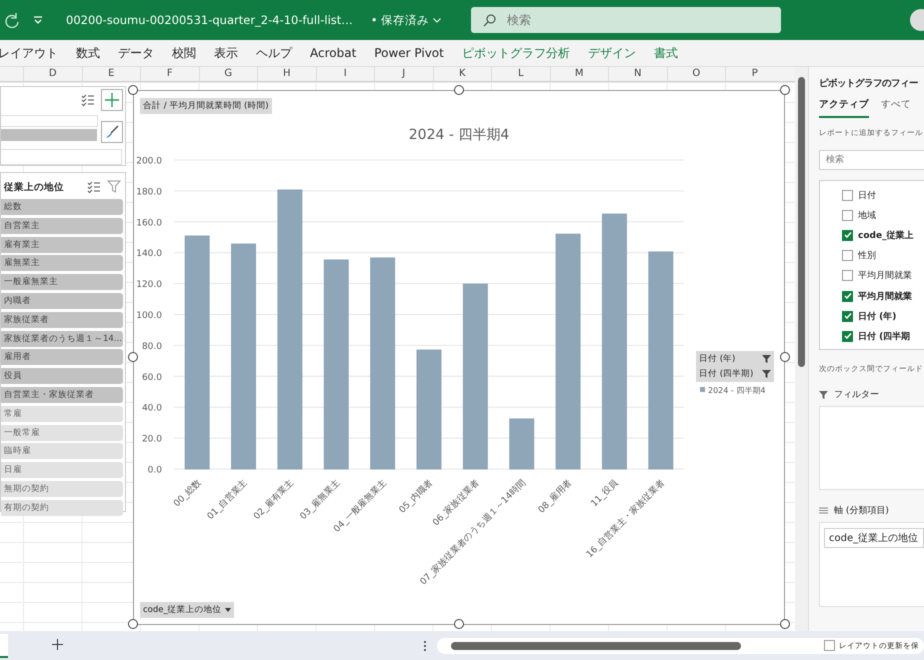 This screenshot has width=924, height=660. Describe the element at coordinates (114, 187) in the screenshot. I see `clear-filter-icon` at that location.